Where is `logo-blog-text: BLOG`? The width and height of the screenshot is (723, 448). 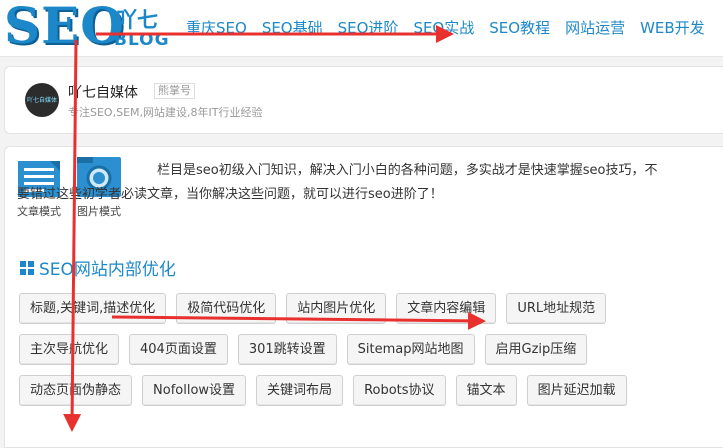 logo-blog-text: BLOG is located at coordinates (142, 40).